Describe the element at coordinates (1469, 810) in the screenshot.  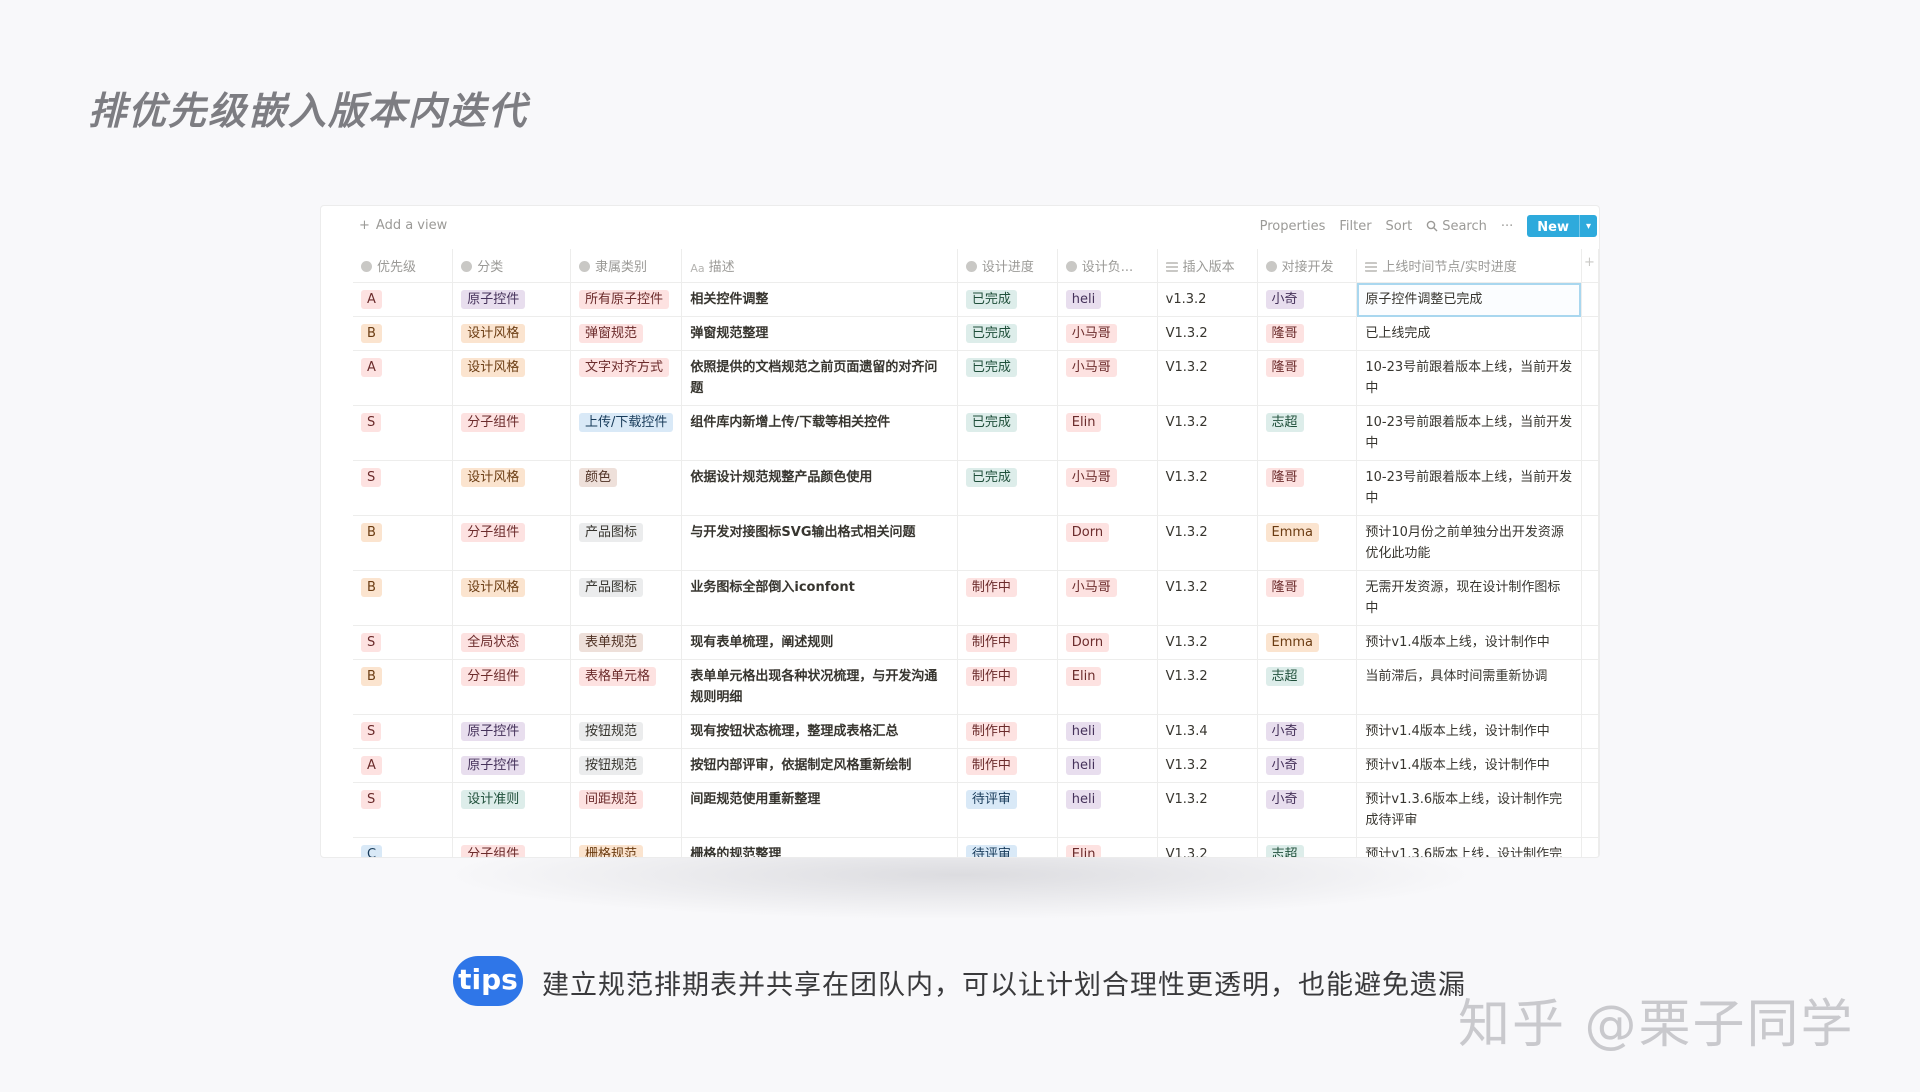
I see `progress-cell: 预计v1.3.6版本上线，设计制作完成待评审` at that location.